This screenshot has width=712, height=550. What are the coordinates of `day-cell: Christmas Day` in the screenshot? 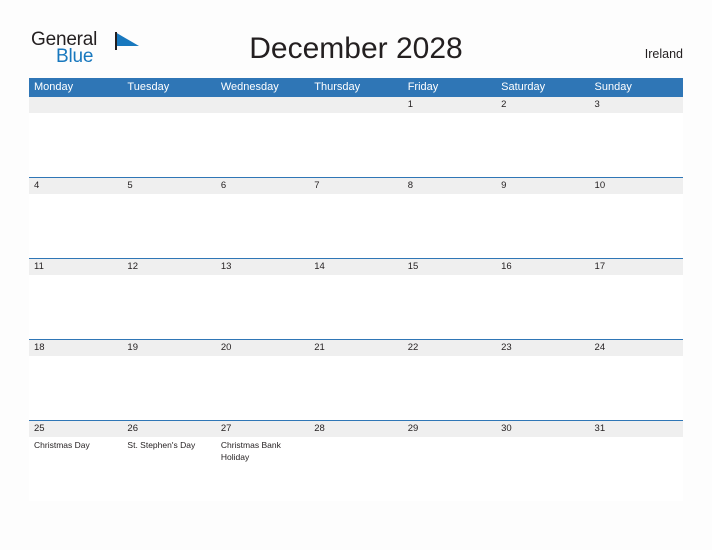 It's located at (75, 469).